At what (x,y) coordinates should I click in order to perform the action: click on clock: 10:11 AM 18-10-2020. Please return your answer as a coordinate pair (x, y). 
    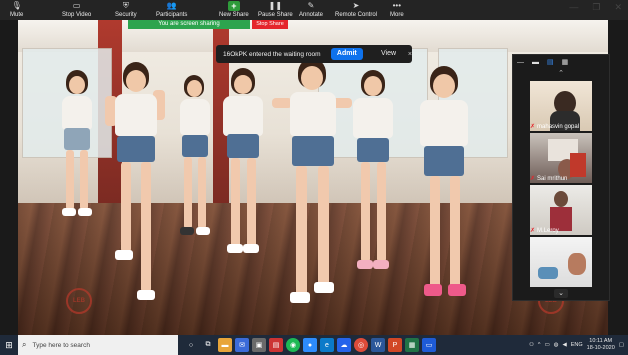
    Looking at the image, I should click on (601, 345).